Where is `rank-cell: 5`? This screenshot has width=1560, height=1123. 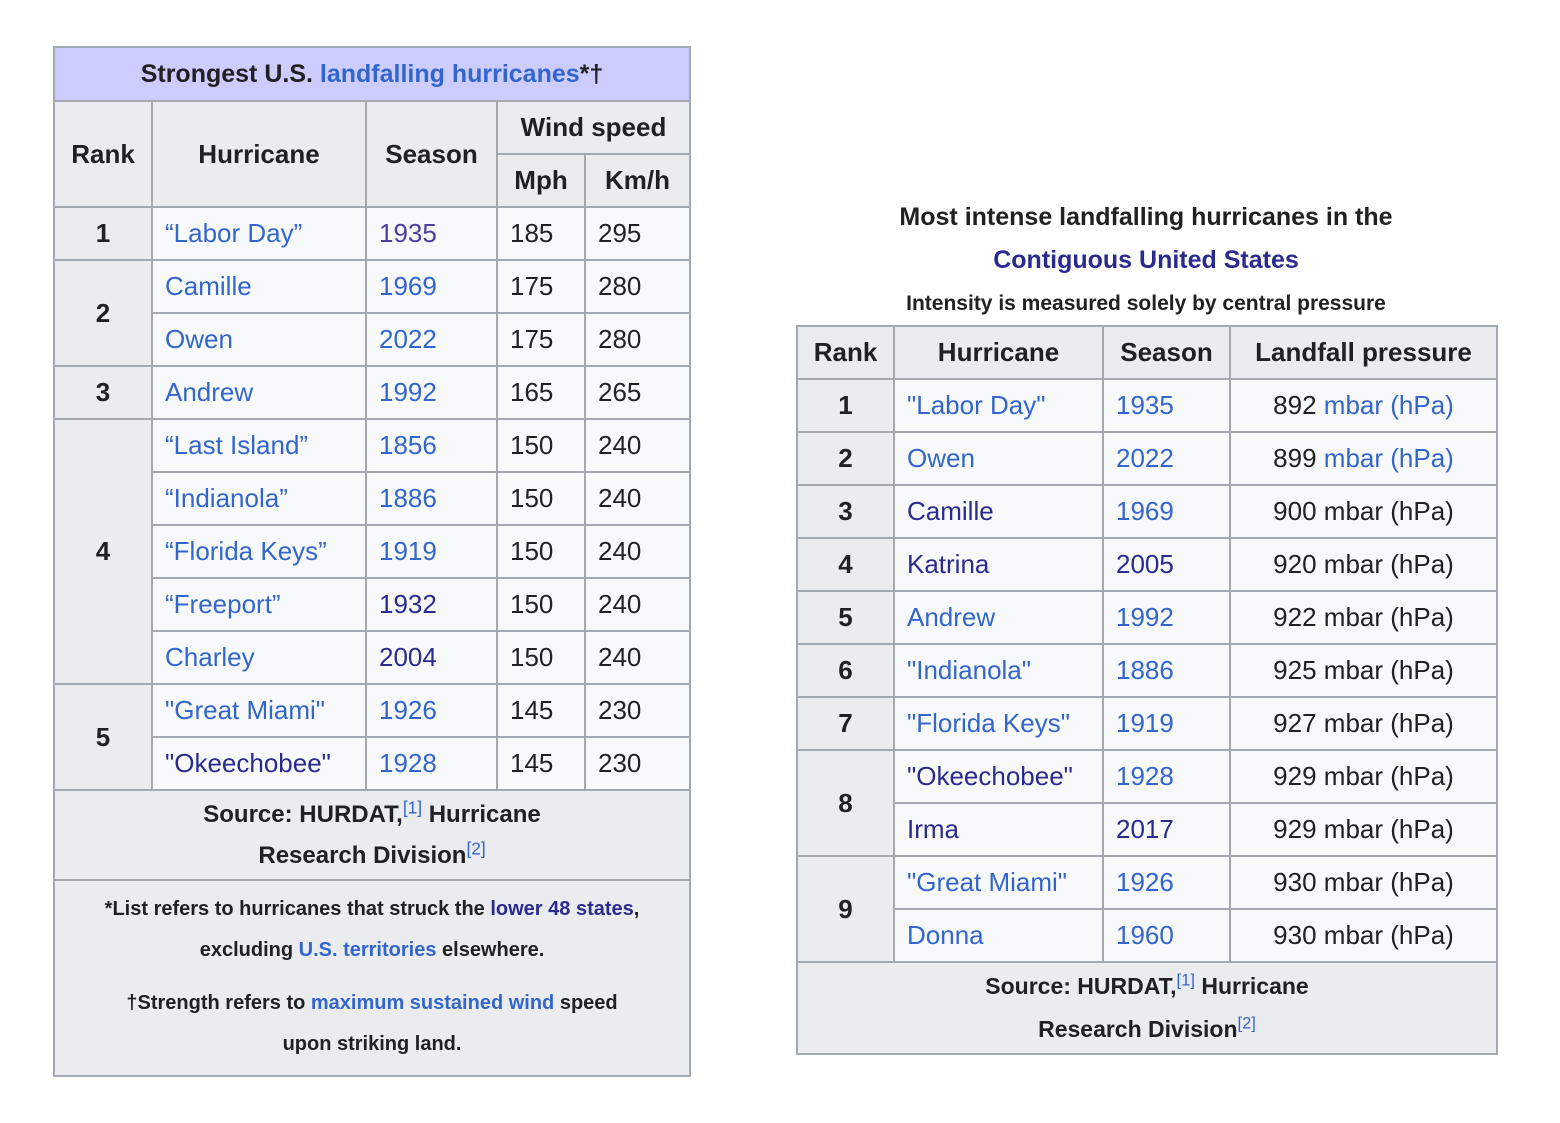 rank-cell: 5 is located at coordinates (845, 617).